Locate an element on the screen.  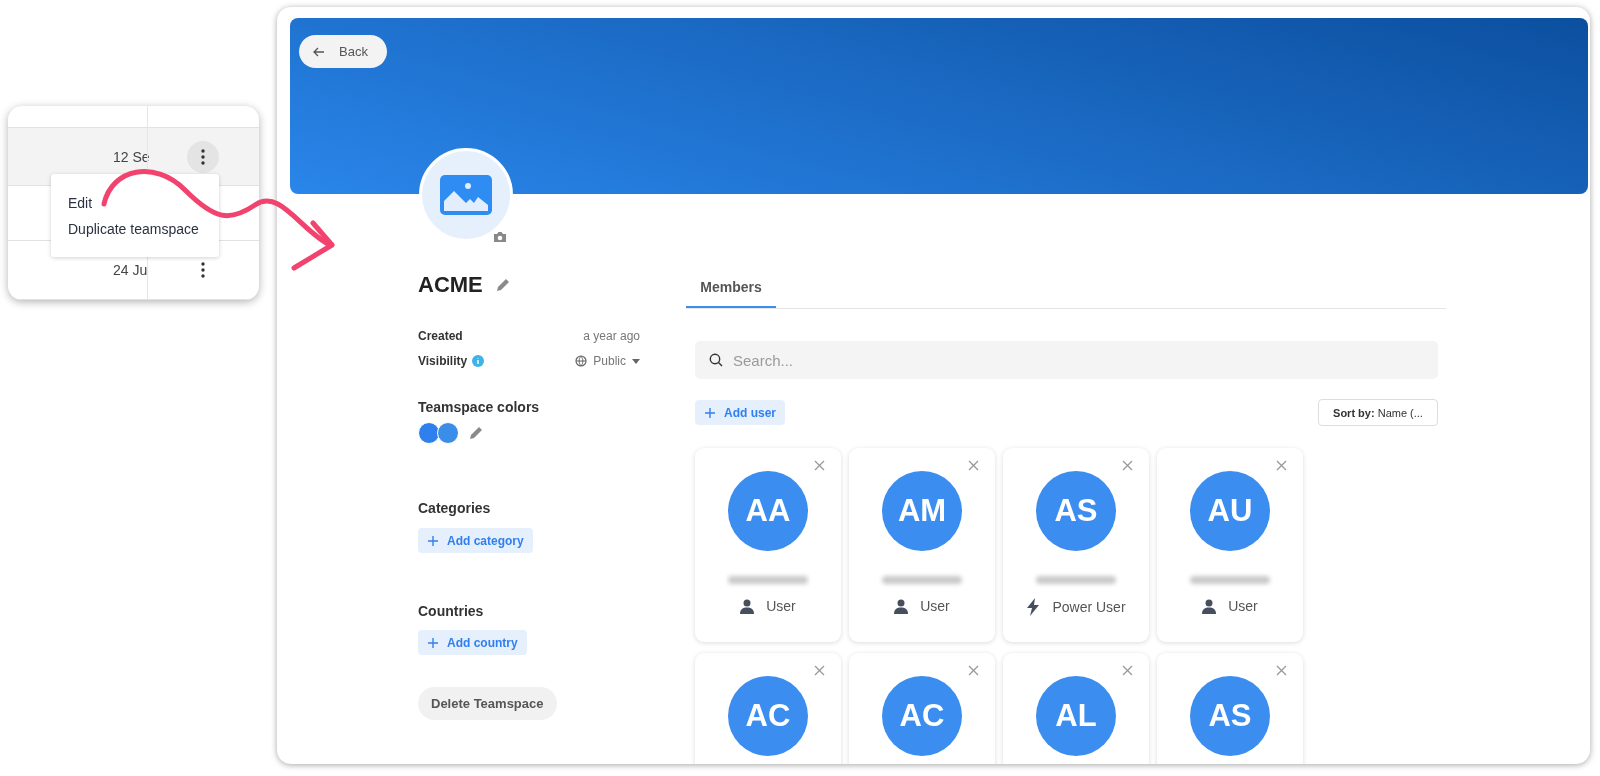
section-label: Teamspace colors is located at coordinates (479, 407).